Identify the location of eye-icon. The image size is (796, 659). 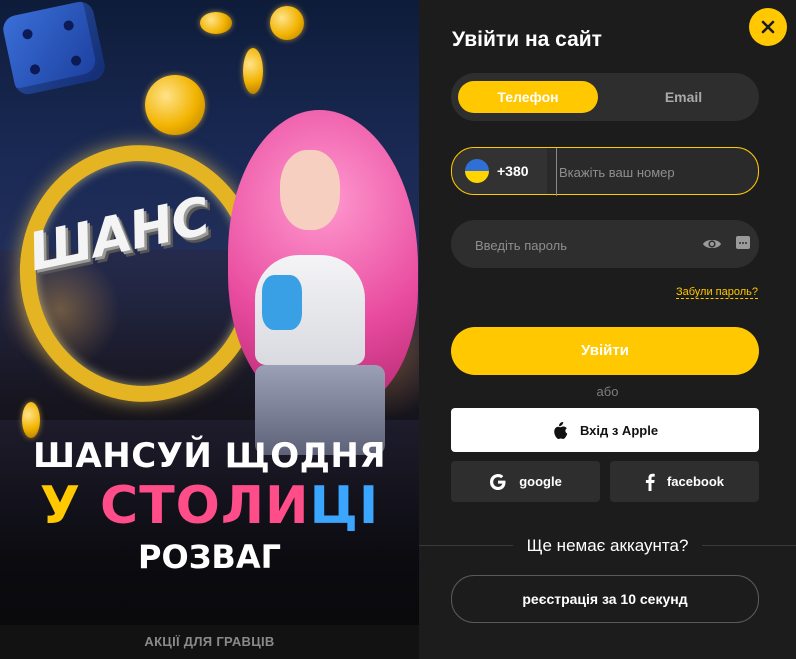
(712, 244).